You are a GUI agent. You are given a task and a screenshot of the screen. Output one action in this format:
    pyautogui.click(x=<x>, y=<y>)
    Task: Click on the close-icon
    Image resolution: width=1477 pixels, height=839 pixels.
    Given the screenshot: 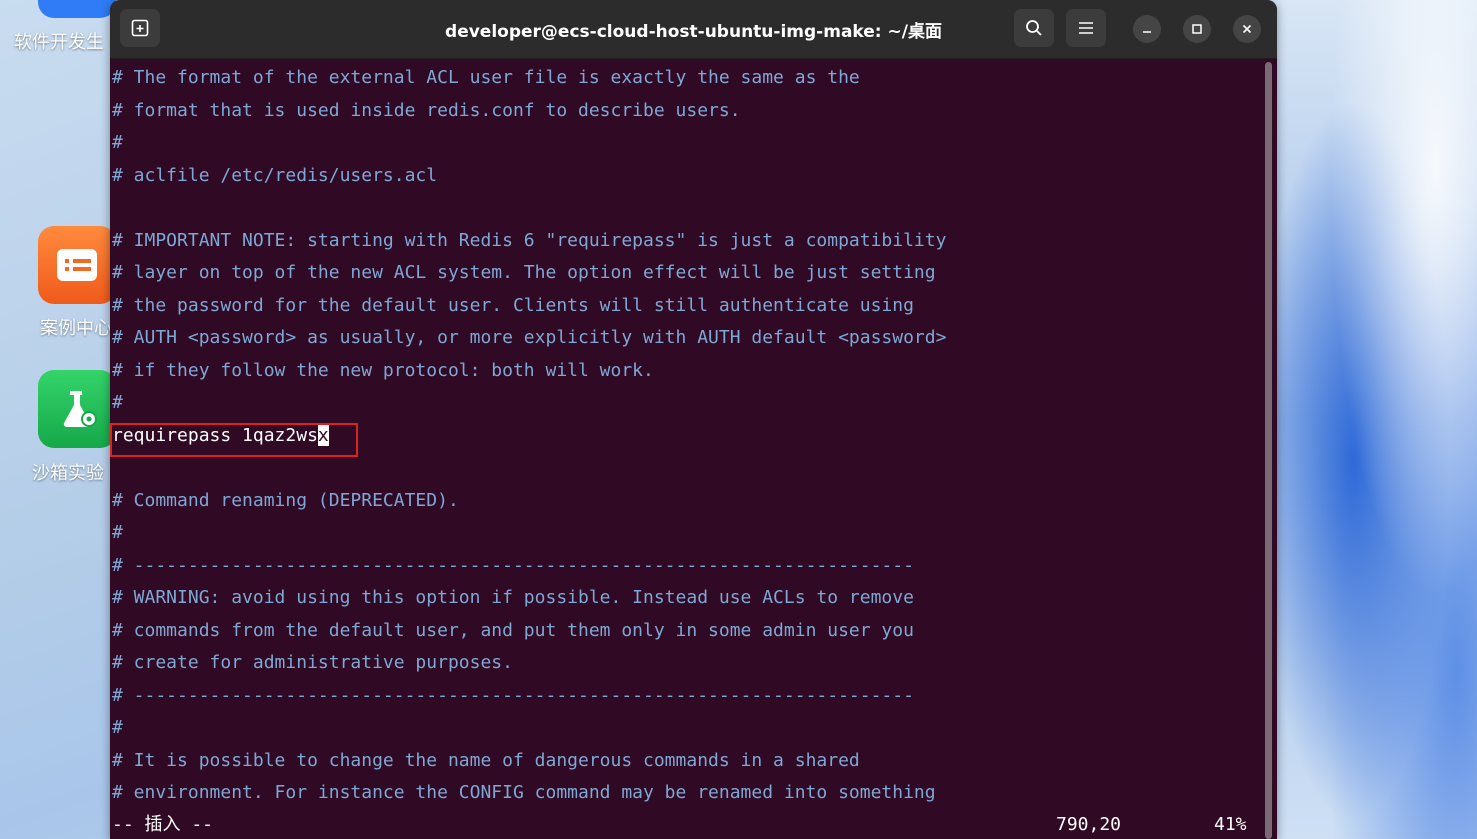 What is the action you would take?
    pyautogui.click(x=1247, y=29)
    